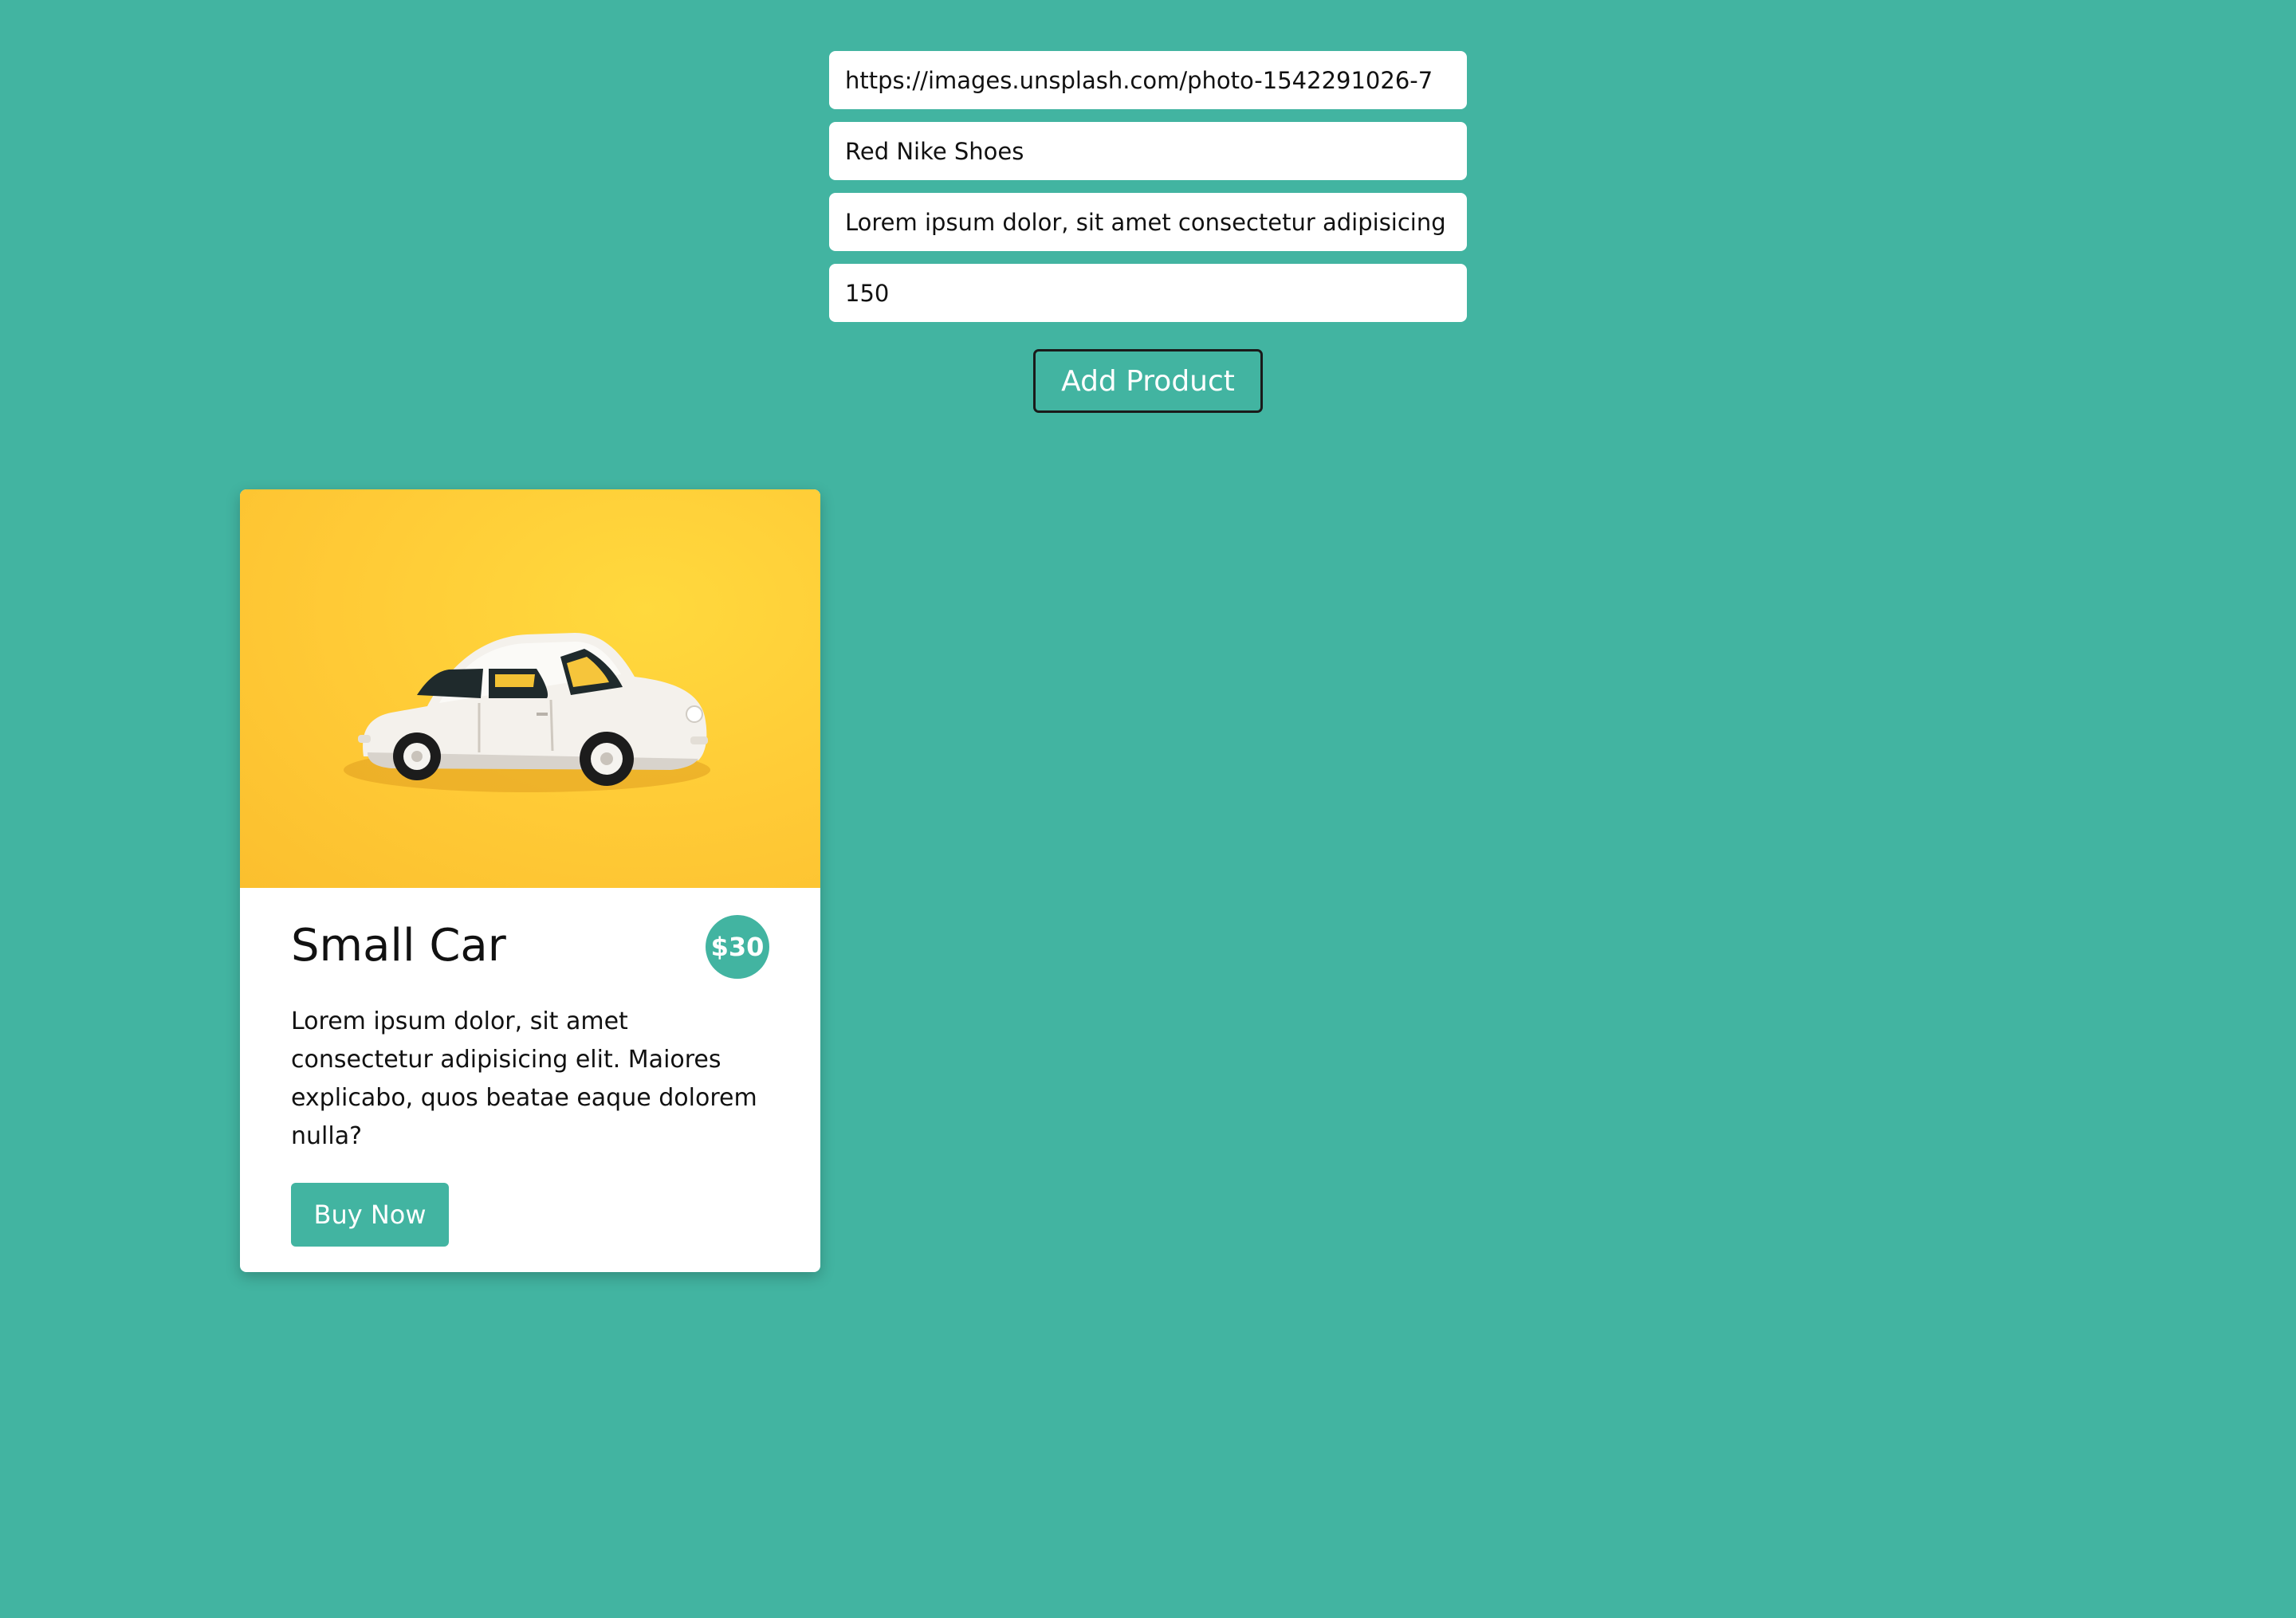 This screenshot has height=1618, width=2296. I want to click on price-badge: $30, so click(737, 947).